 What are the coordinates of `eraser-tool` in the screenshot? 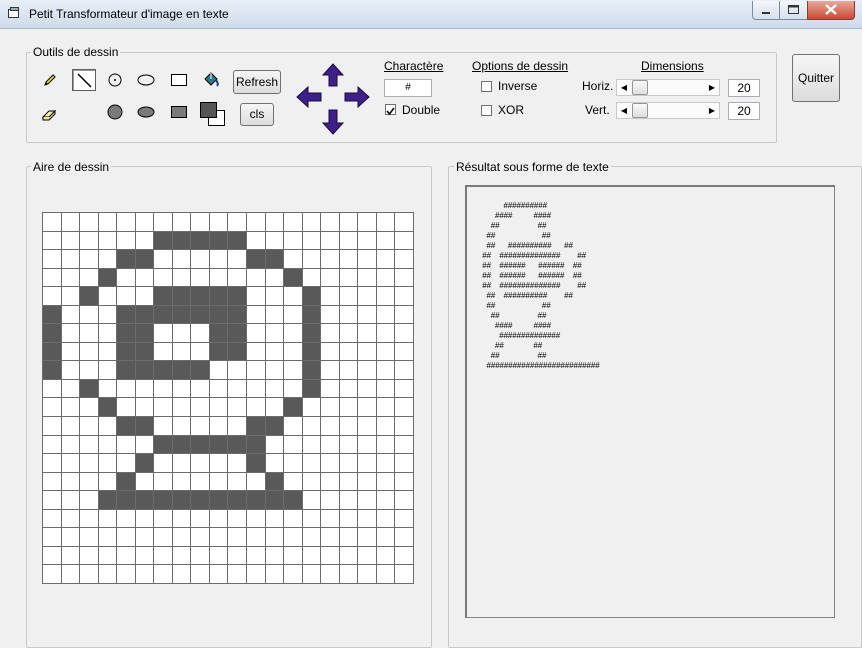 It's located at (50, 114).